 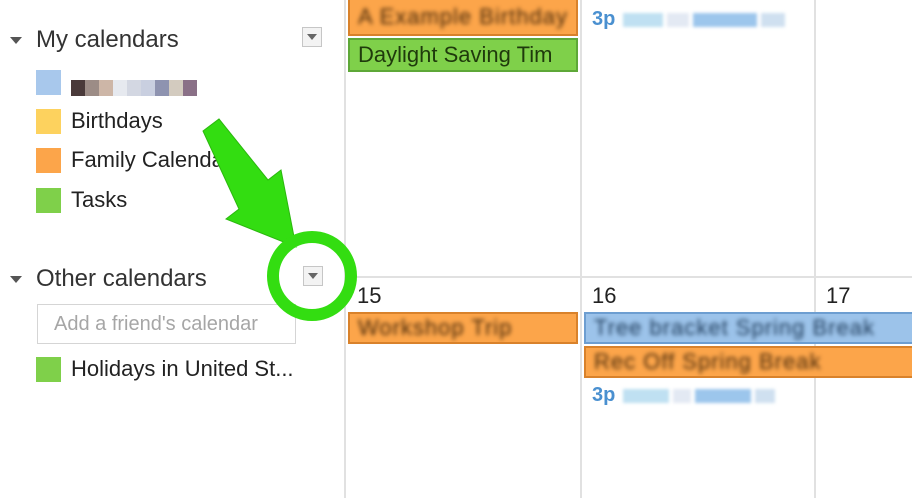 What do you see at coordinates (249, 183) in the screenshot?
I see `green-arrow-icon` at bounding box center [249, 183].